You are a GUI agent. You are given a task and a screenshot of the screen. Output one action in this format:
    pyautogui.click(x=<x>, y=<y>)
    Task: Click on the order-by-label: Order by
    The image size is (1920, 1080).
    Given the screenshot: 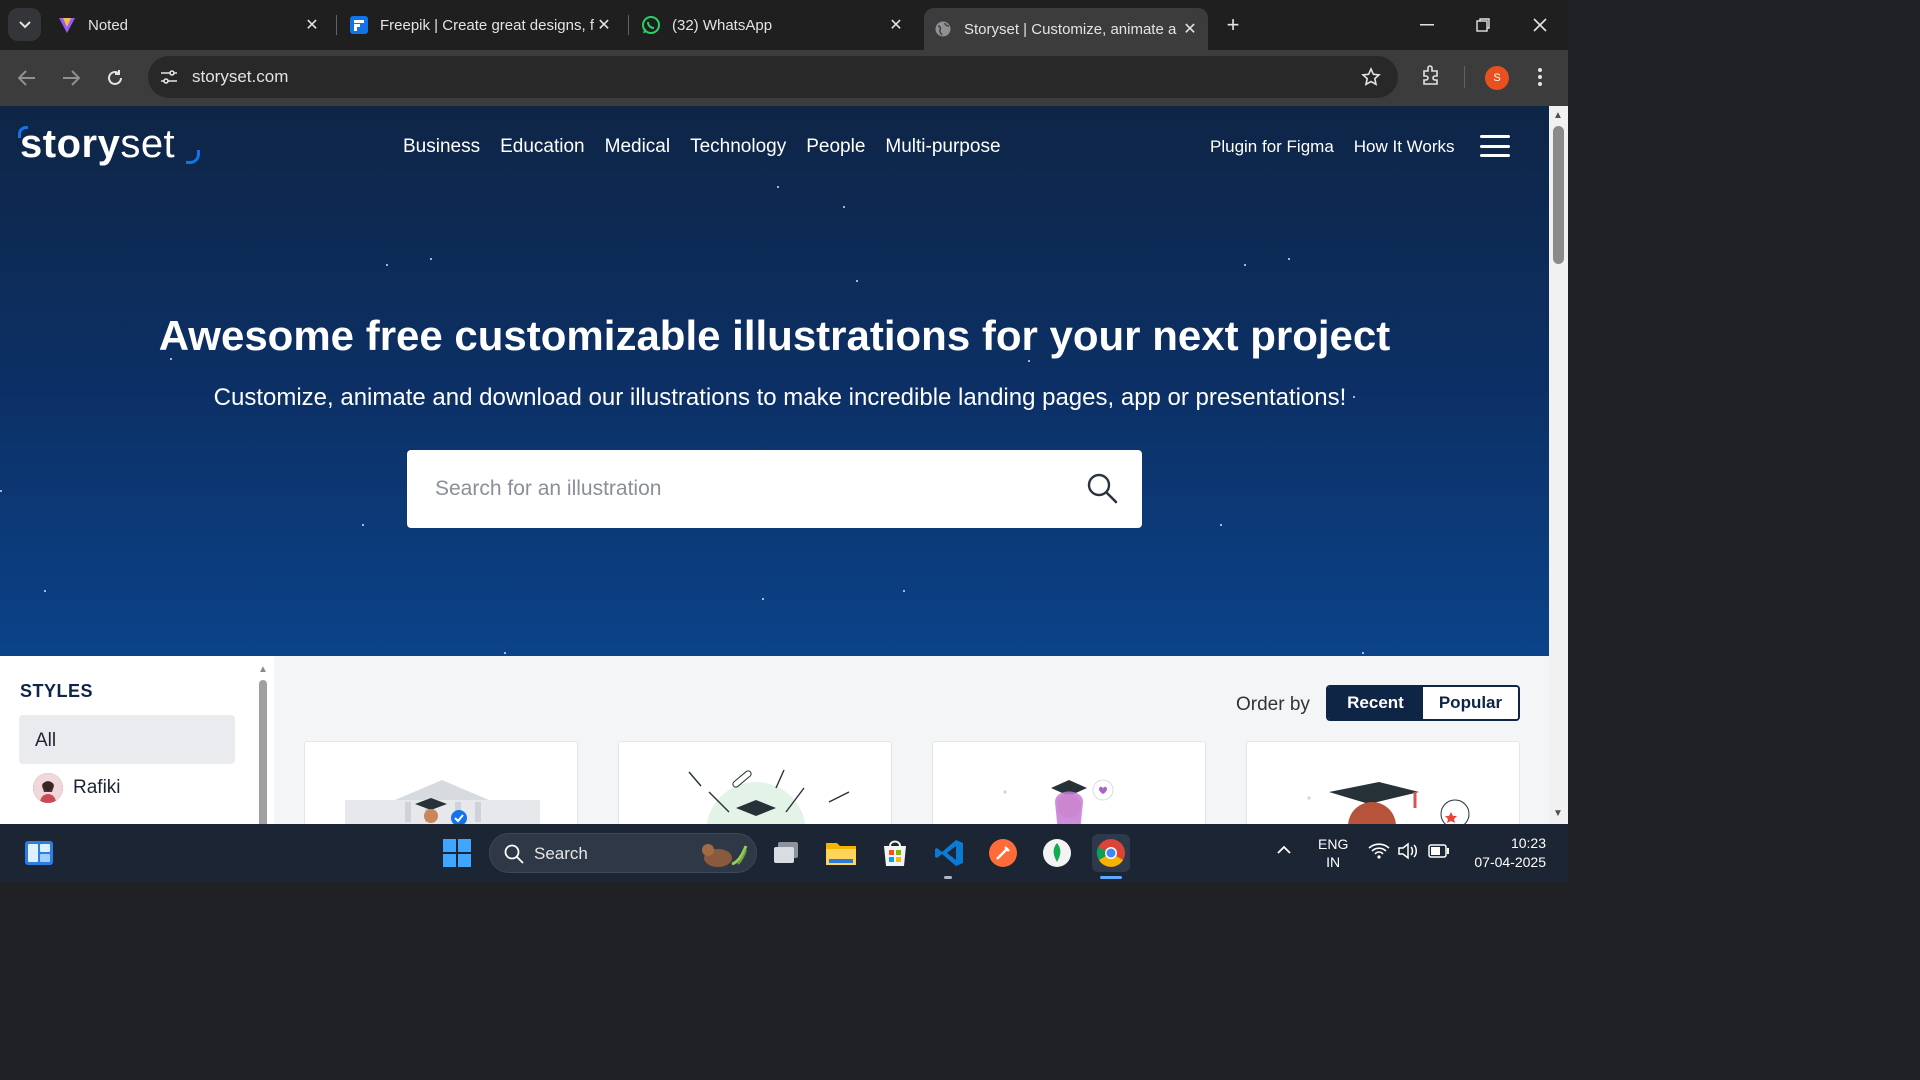 What is the action you would take?
    pyautogui.click(x=1273, y=704)
    